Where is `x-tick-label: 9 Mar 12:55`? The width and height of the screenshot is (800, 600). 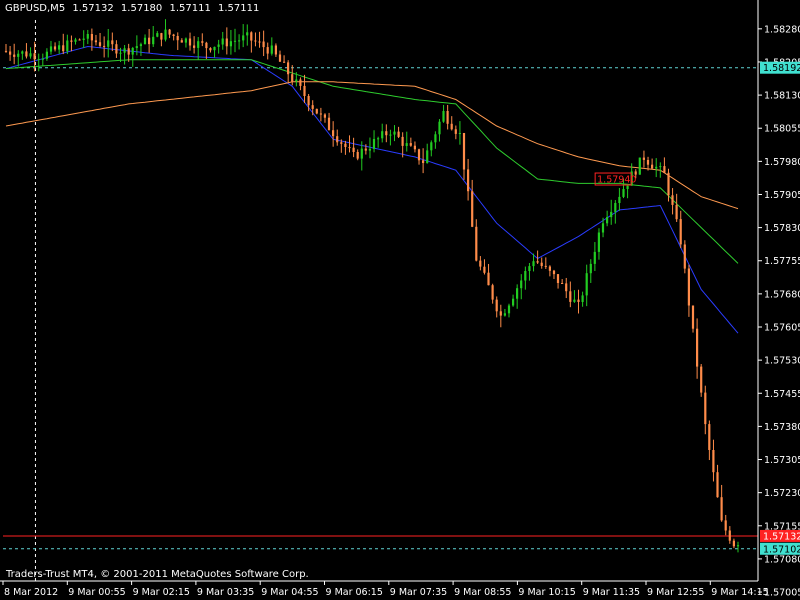
x-tick-label: 9 Mar 12:55 is located at coordinates (675, 592).